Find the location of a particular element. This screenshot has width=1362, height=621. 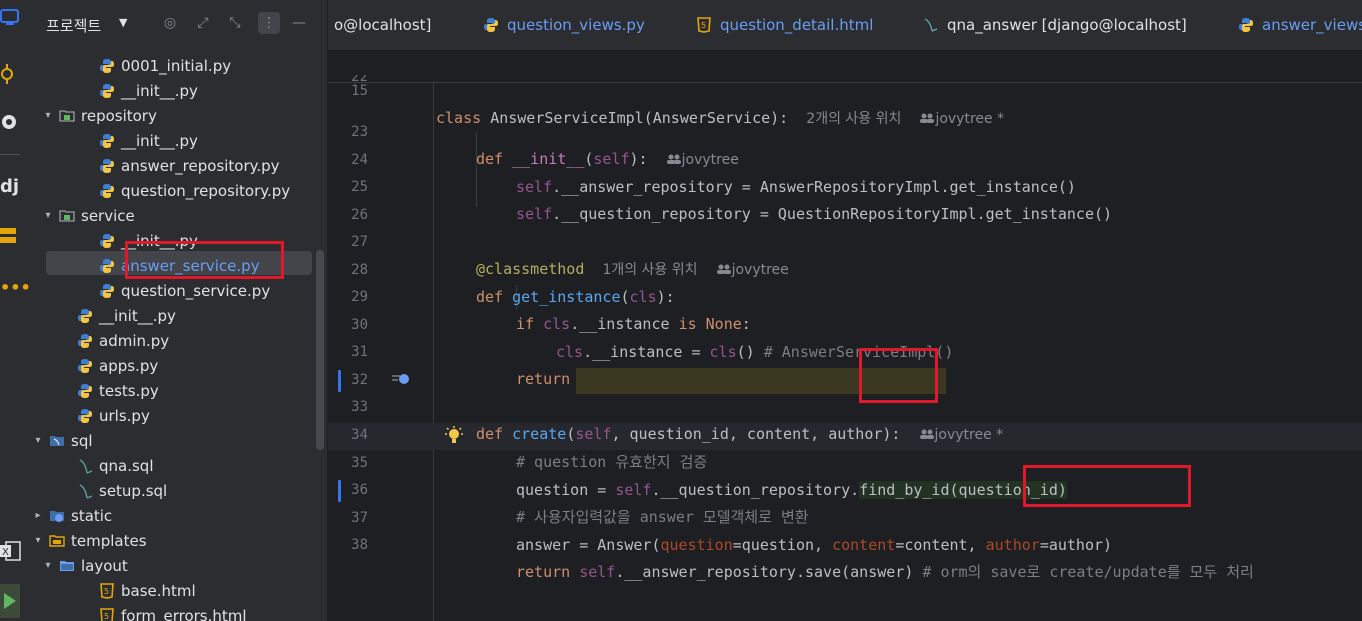

expand-all-icon: ⤢ is located at coordinates (203, 23).